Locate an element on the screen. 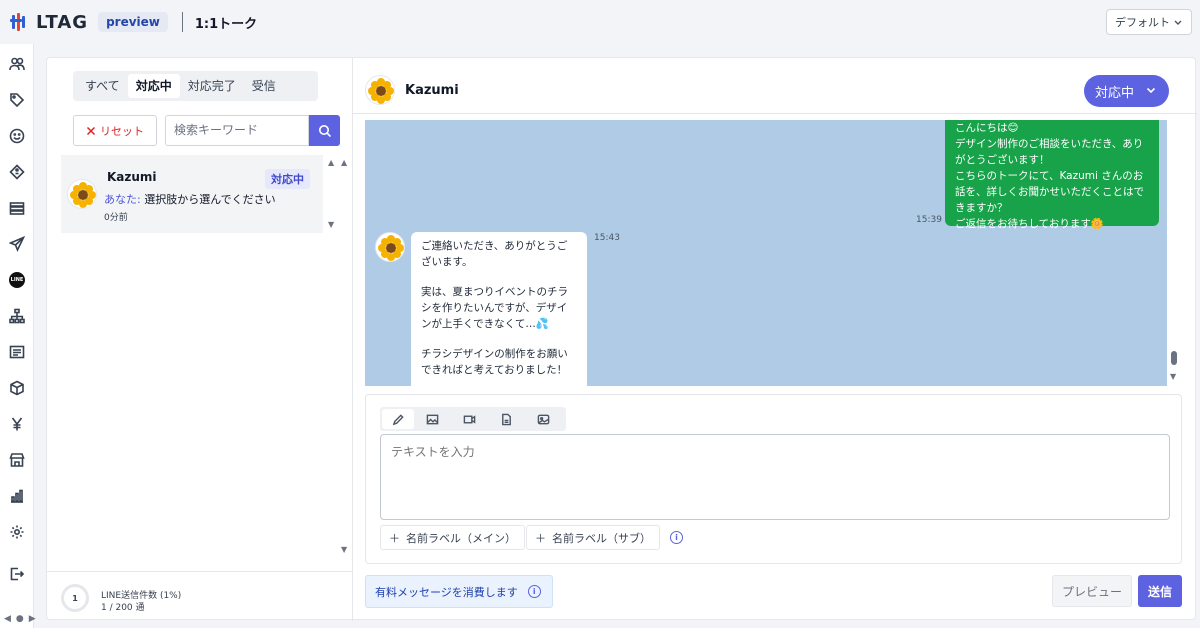 The width and height of the screenshot is (1200, 628). message-line: きますか？ is located at coordinates (981, 208).